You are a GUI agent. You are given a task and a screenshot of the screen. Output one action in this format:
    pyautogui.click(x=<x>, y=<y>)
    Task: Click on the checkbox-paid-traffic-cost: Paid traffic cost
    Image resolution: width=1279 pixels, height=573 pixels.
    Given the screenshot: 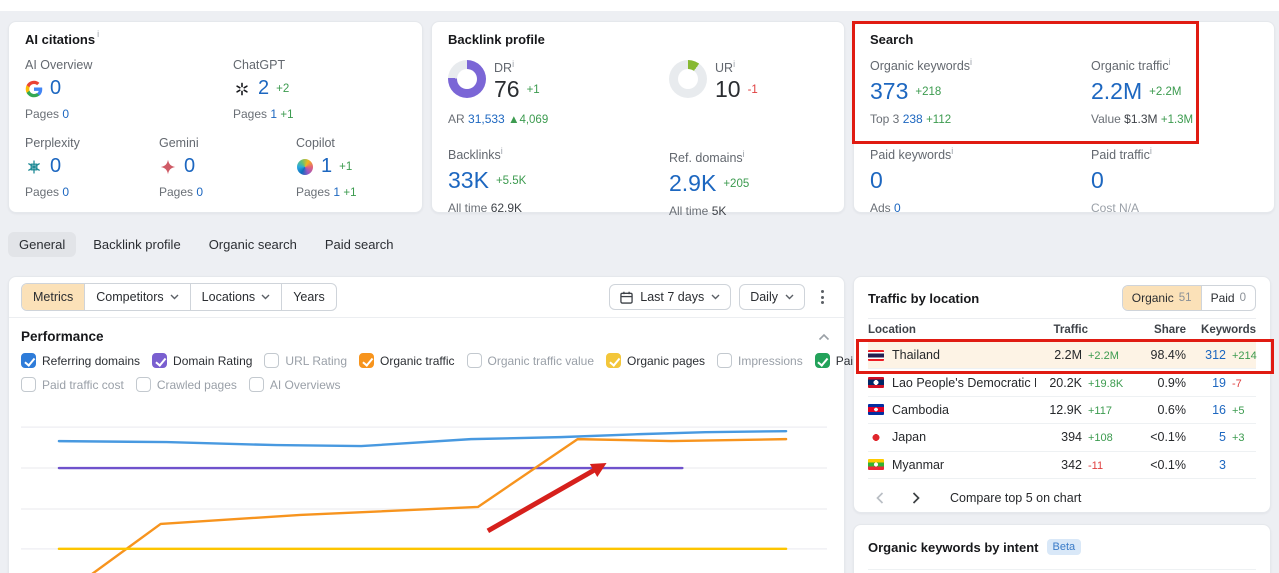 What is the action you would take?
    pyautogui.click(x=72, y=384)
    